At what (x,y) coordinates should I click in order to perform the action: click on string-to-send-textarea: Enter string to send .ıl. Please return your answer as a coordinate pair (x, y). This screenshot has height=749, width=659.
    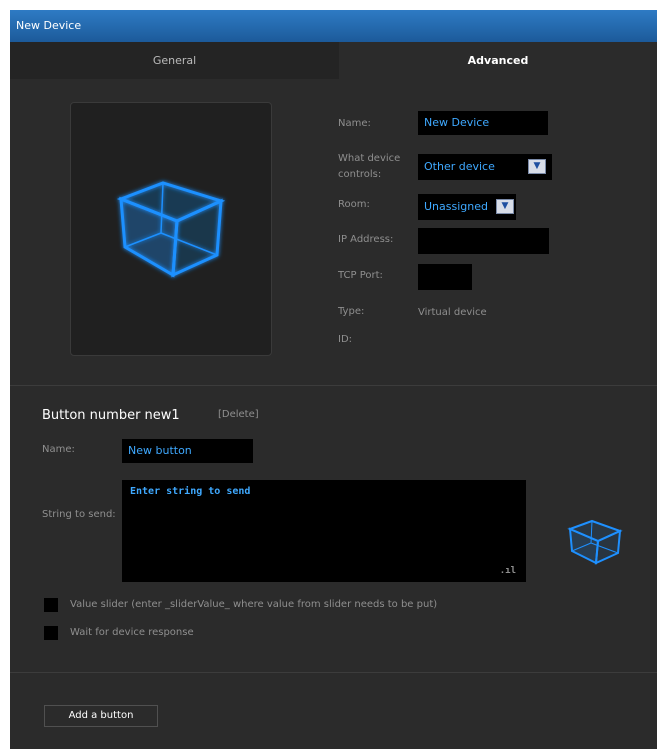
    Looking at the image, I should click on (324, 531).